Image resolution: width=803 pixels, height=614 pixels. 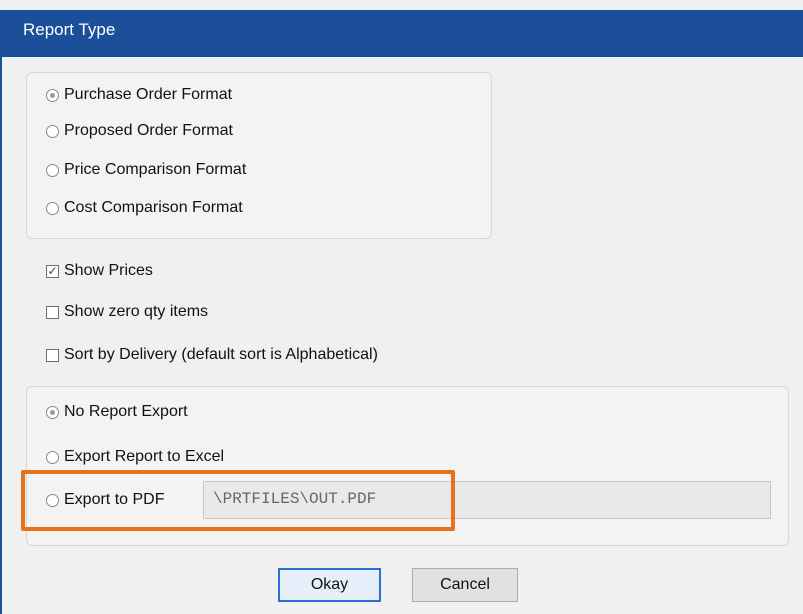 I want to click on checkbox-label: Show Prices, so click(x=108, y=270).